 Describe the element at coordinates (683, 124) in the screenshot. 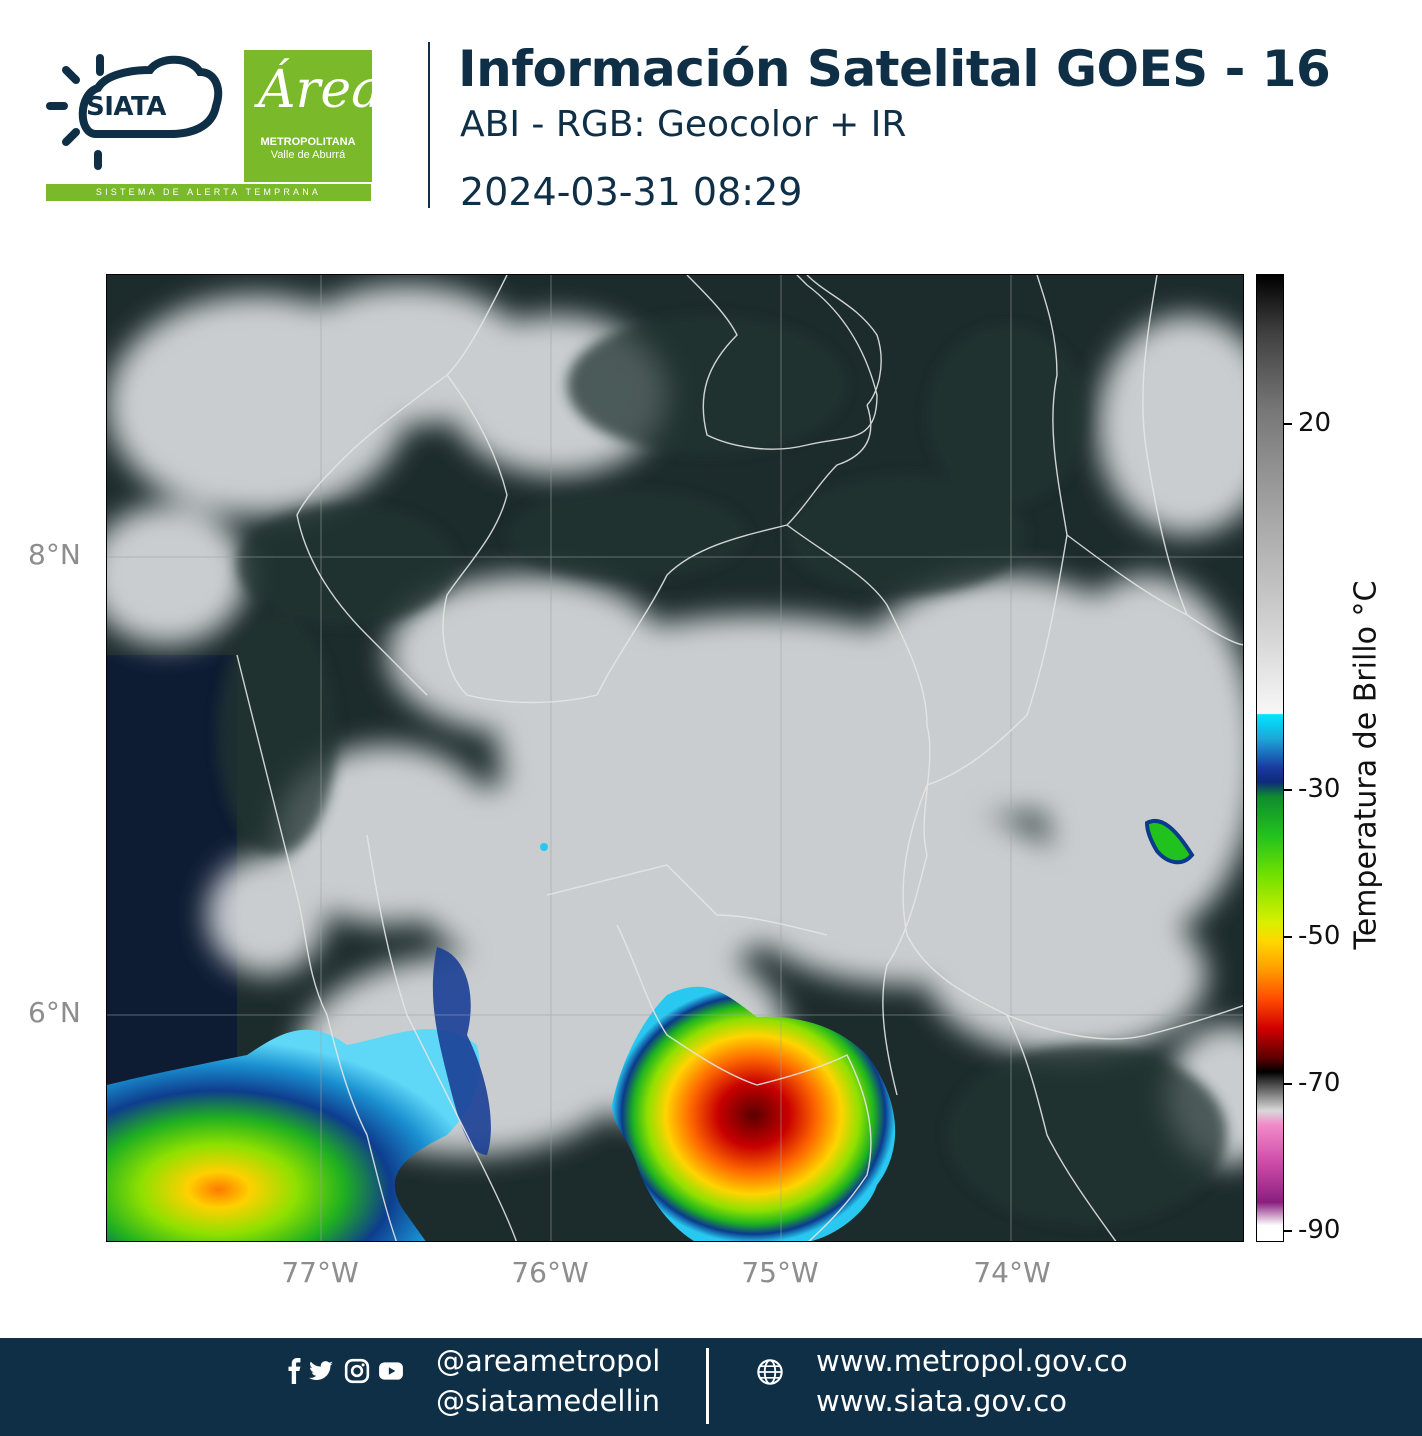

I see `page-subtitle: ABI - RGB: Geocolor + IR` at that location.